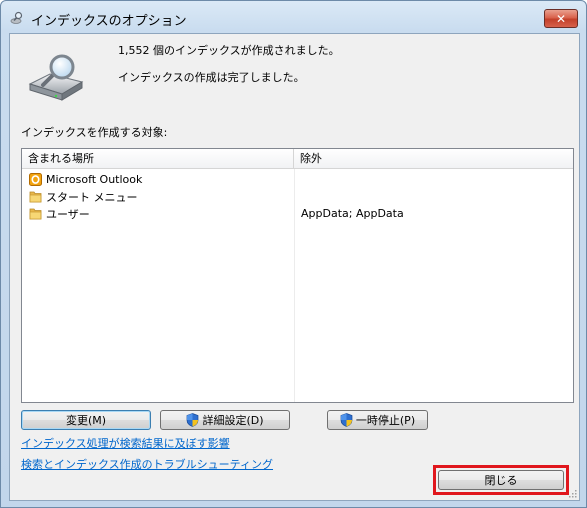  Describe the element at coordinates (16, 17) in the screenshot. I see `indexing-magnifier-icon` at that location.